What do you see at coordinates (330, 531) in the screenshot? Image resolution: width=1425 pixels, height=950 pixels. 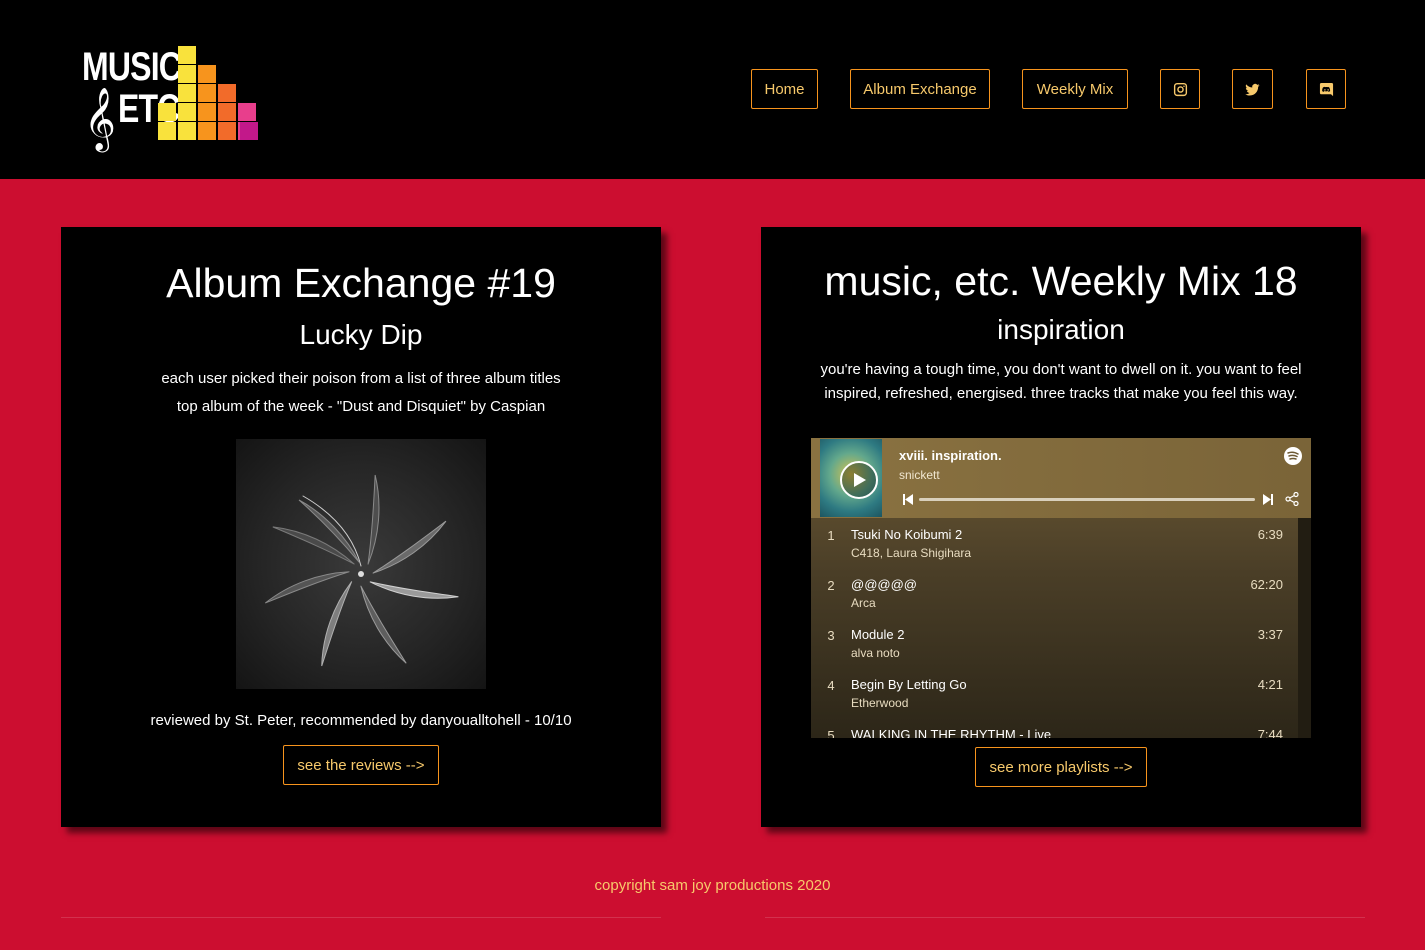 I see `feather` at bounding box center [330, 531].